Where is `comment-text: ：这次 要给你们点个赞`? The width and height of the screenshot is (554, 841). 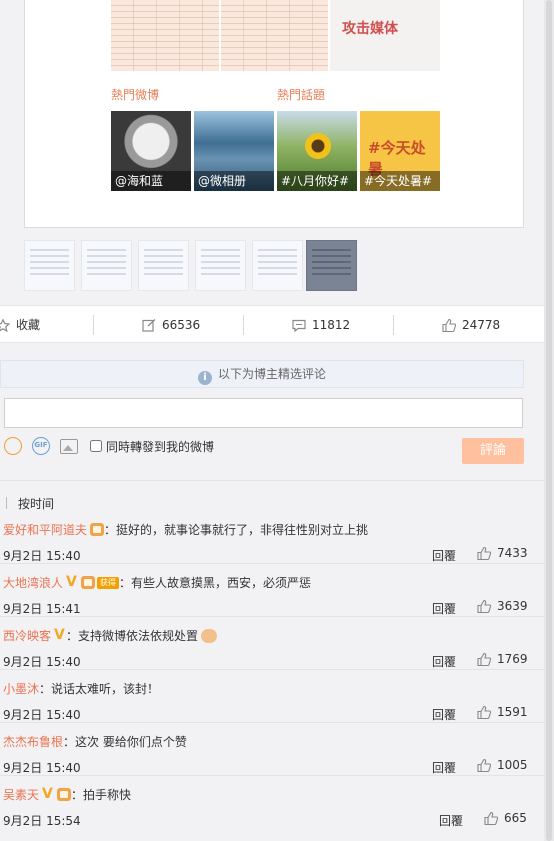
comment-text: ：这次 要给你们点个赞 is located at coordinates (125, 742).